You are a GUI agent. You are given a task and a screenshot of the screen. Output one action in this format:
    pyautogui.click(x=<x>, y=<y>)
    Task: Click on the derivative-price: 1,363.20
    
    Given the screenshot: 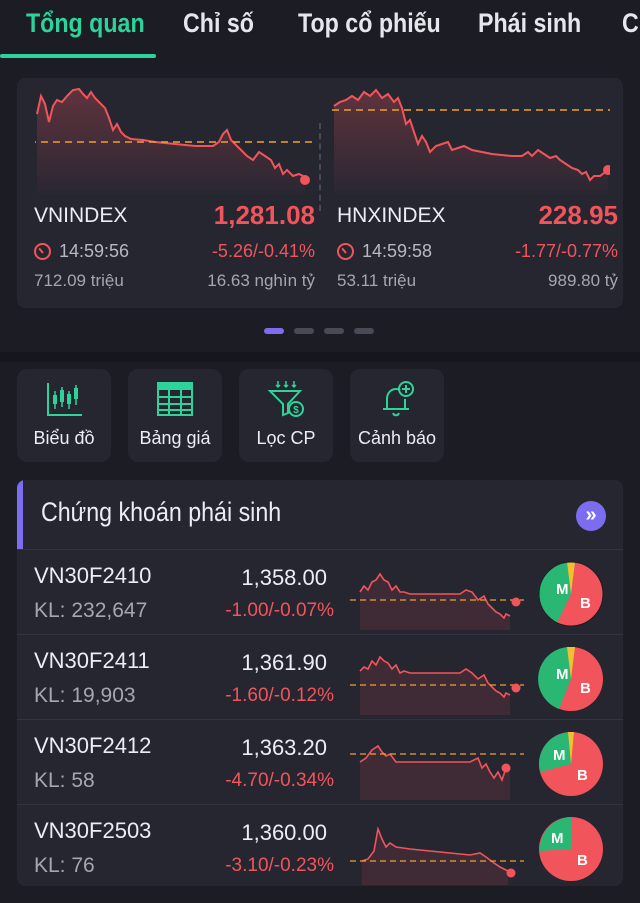 What is the action you would take?
    pyautogui.click(x=284, y=747)
    